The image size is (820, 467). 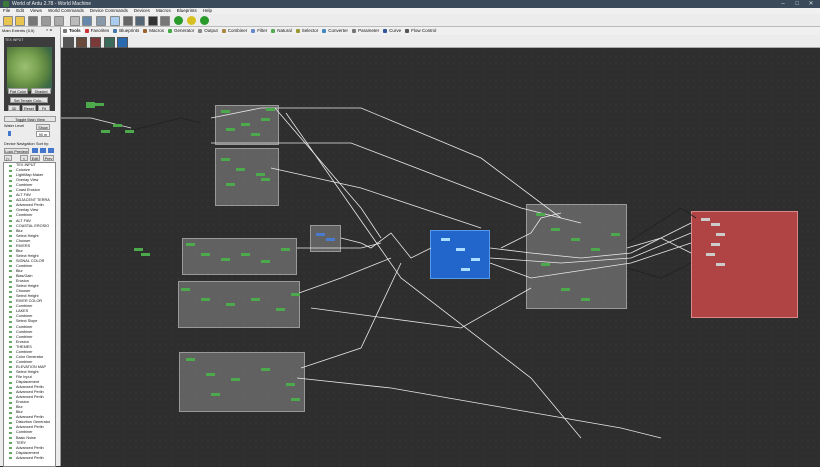 What do you see at coordinates (335, 31) in the screenshot?
I see `tab-converter: Converter` at bounding box center [335, 31].